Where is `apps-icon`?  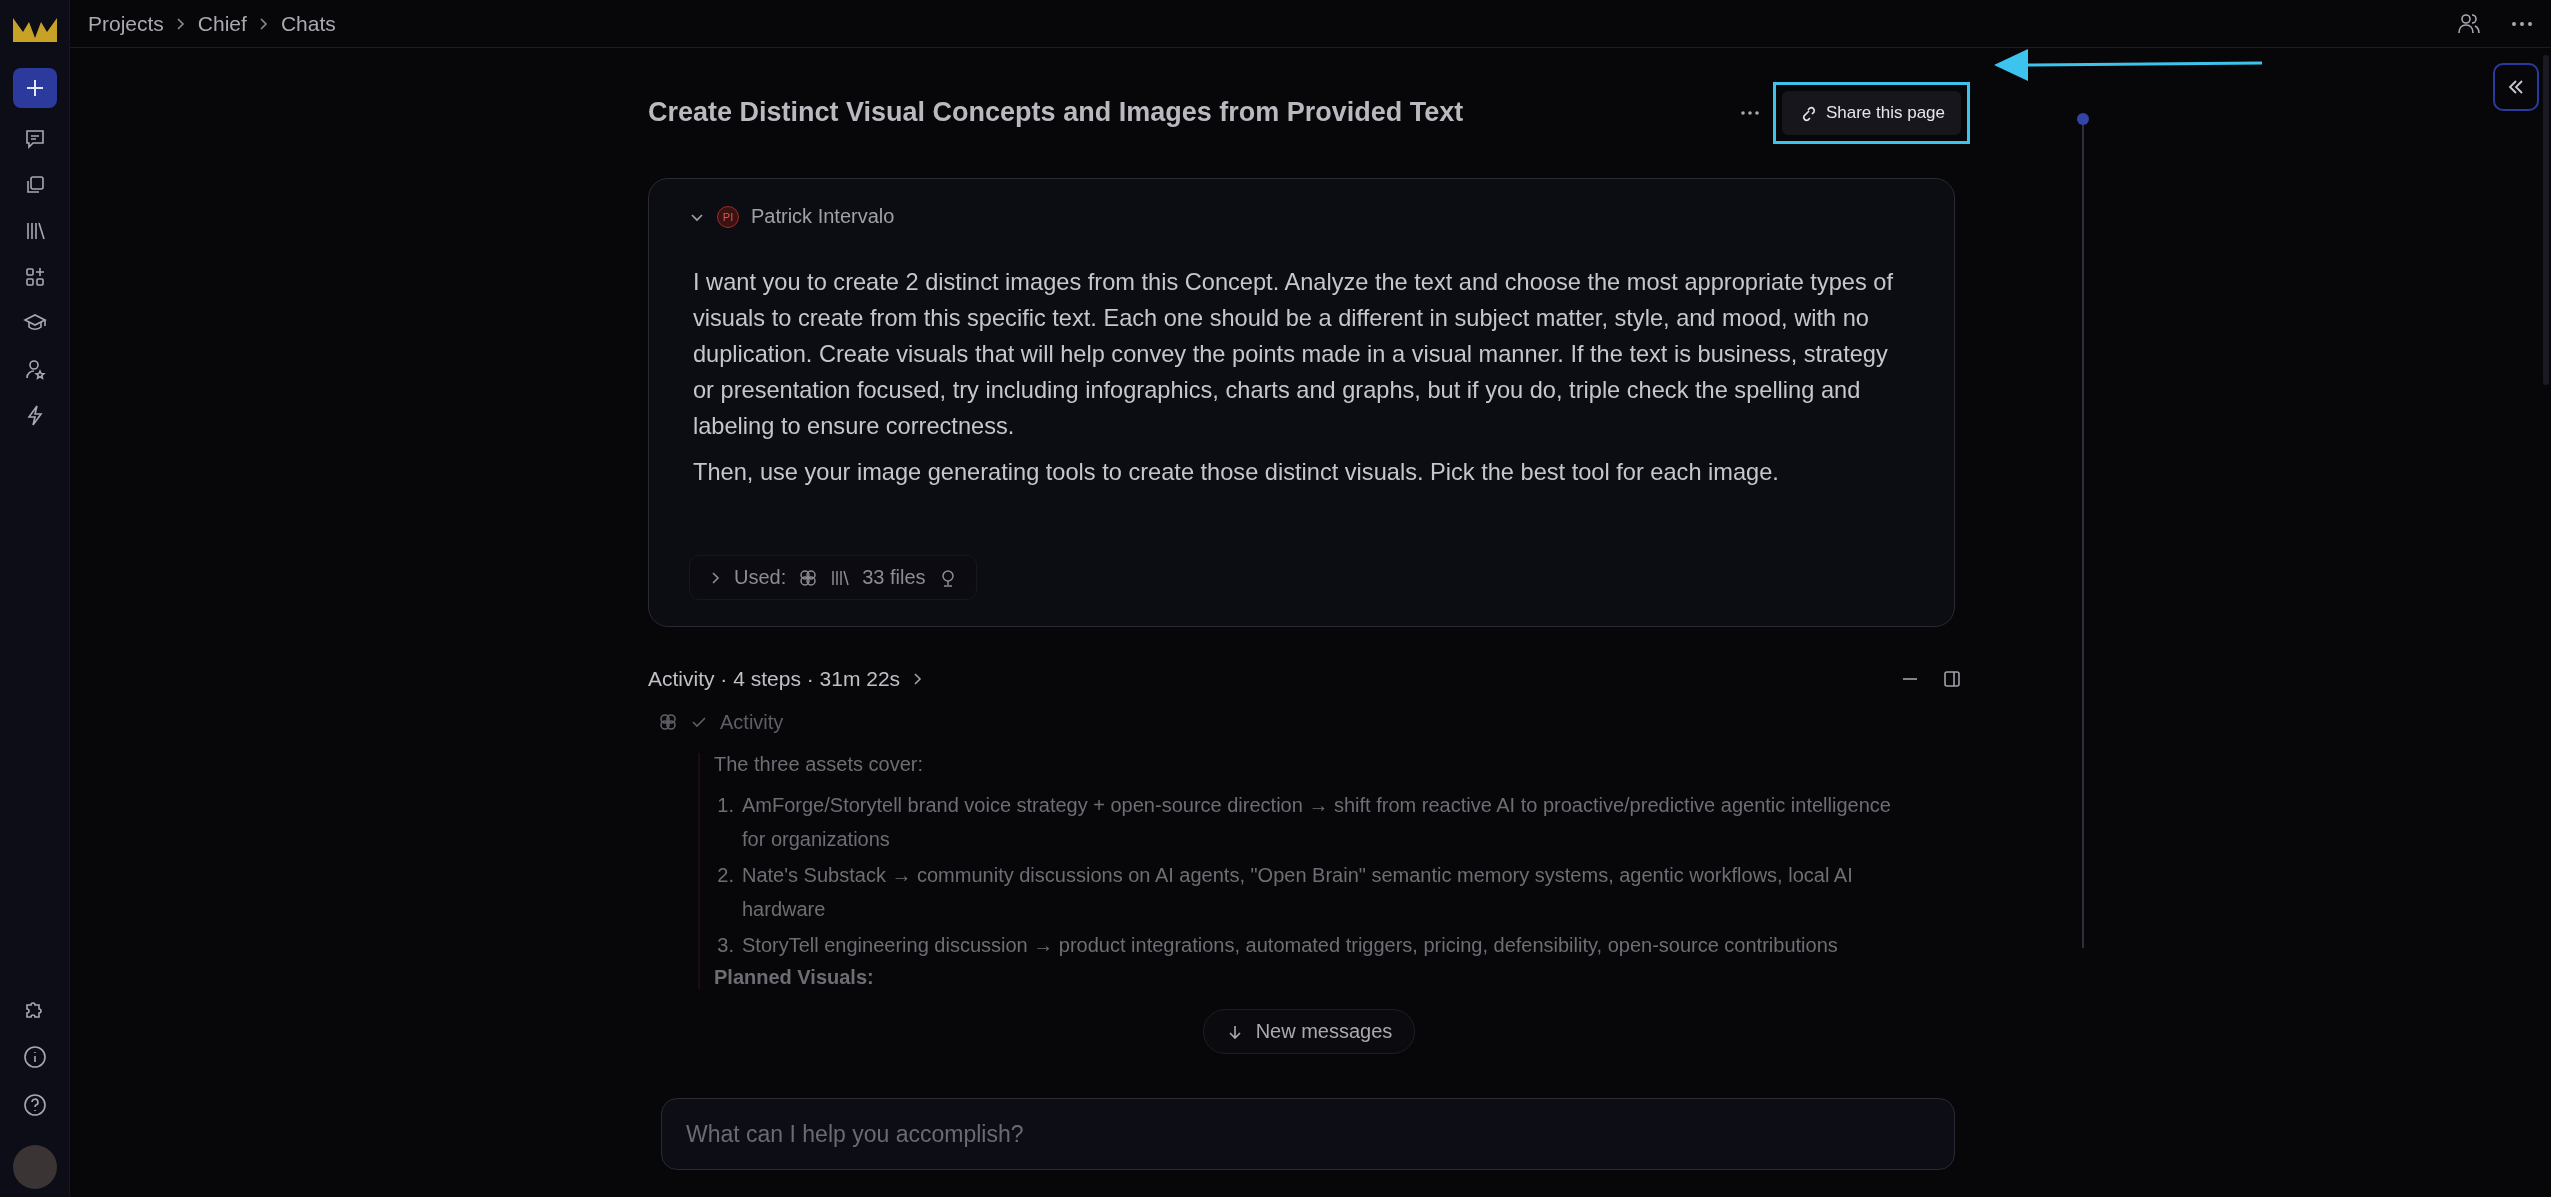
apps-icon is located at coordinates (34, 277).